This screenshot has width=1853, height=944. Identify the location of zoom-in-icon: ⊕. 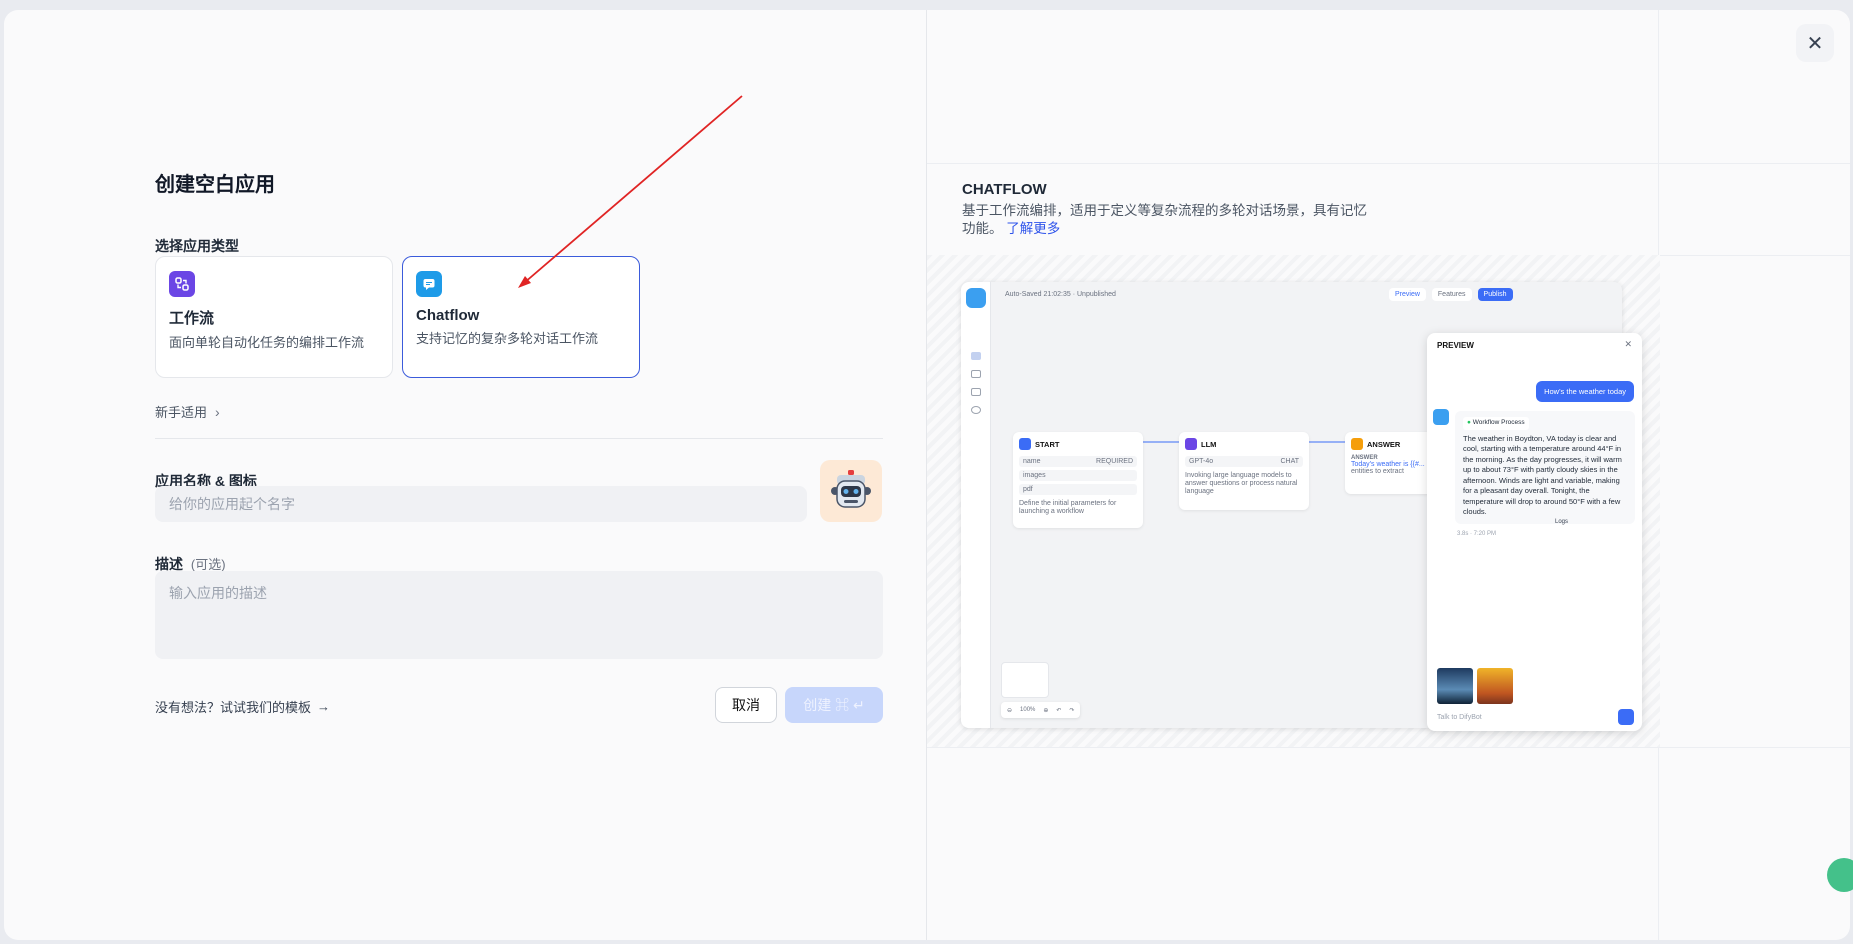
(1046, 710).